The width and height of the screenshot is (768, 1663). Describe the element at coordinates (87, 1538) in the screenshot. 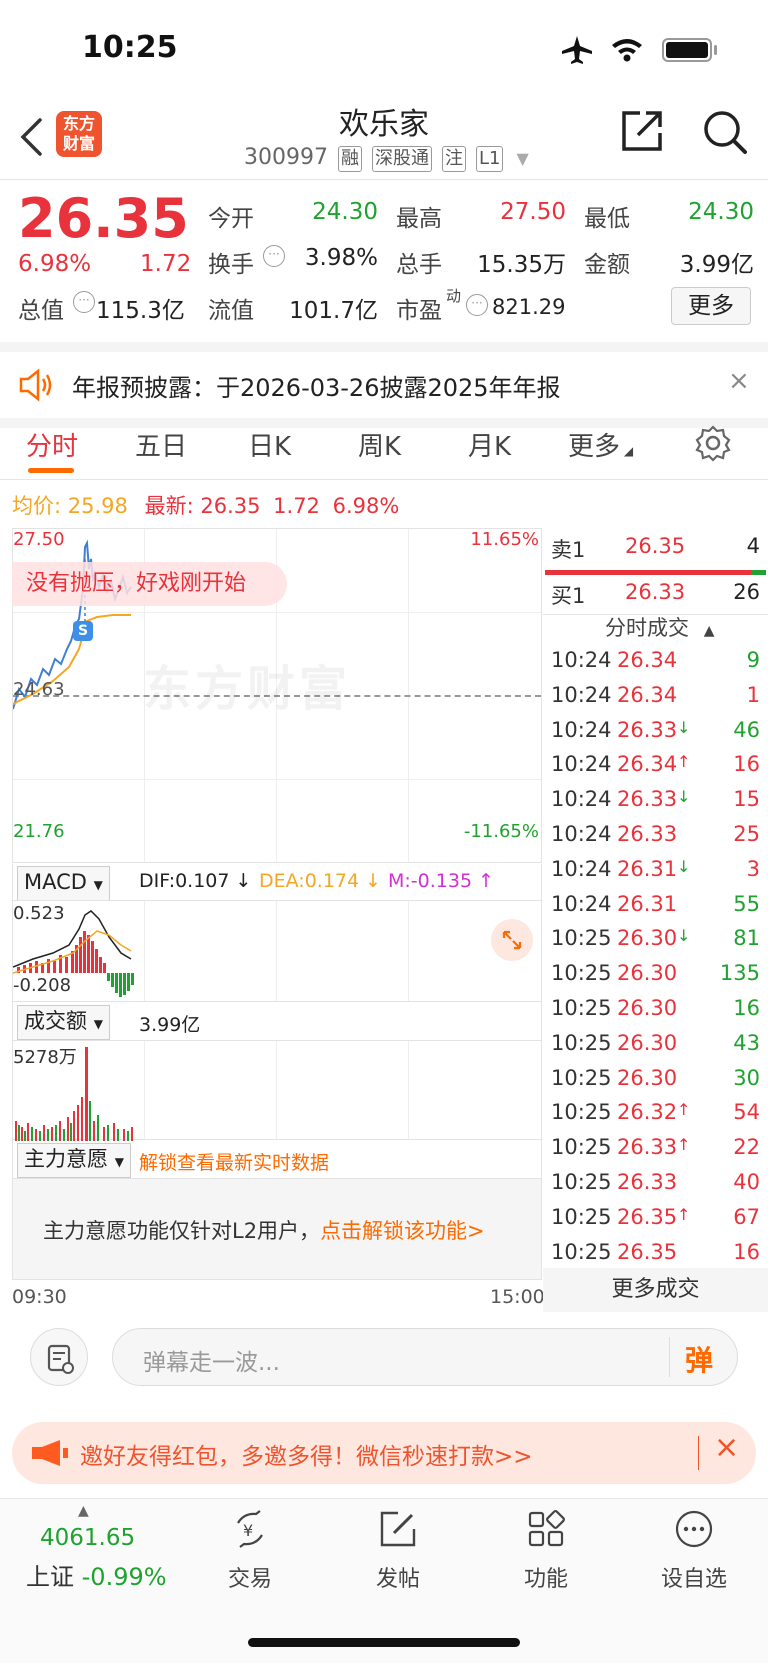

I see `index-value: 4061.65` at that location.